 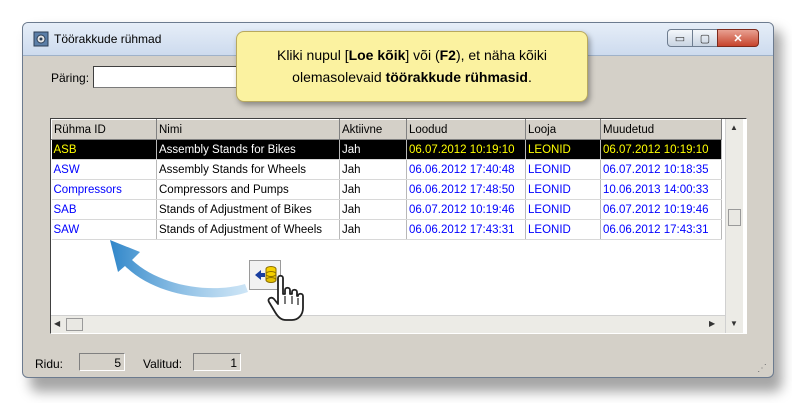 What do you see at coordinates (339, 77) in the screenshot?
I see `hint-text: olemasolevaid` at bounding box center [339, 77].